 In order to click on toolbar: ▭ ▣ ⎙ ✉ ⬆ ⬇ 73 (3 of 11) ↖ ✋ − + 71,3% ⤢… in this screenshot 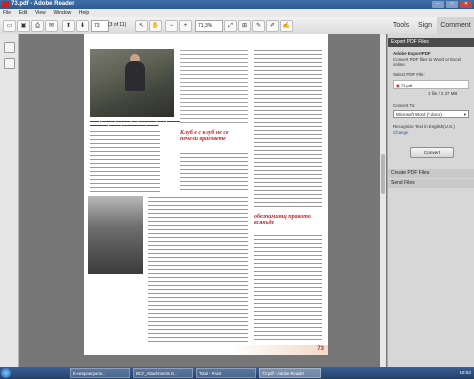, I will do `click(237, 26)`.